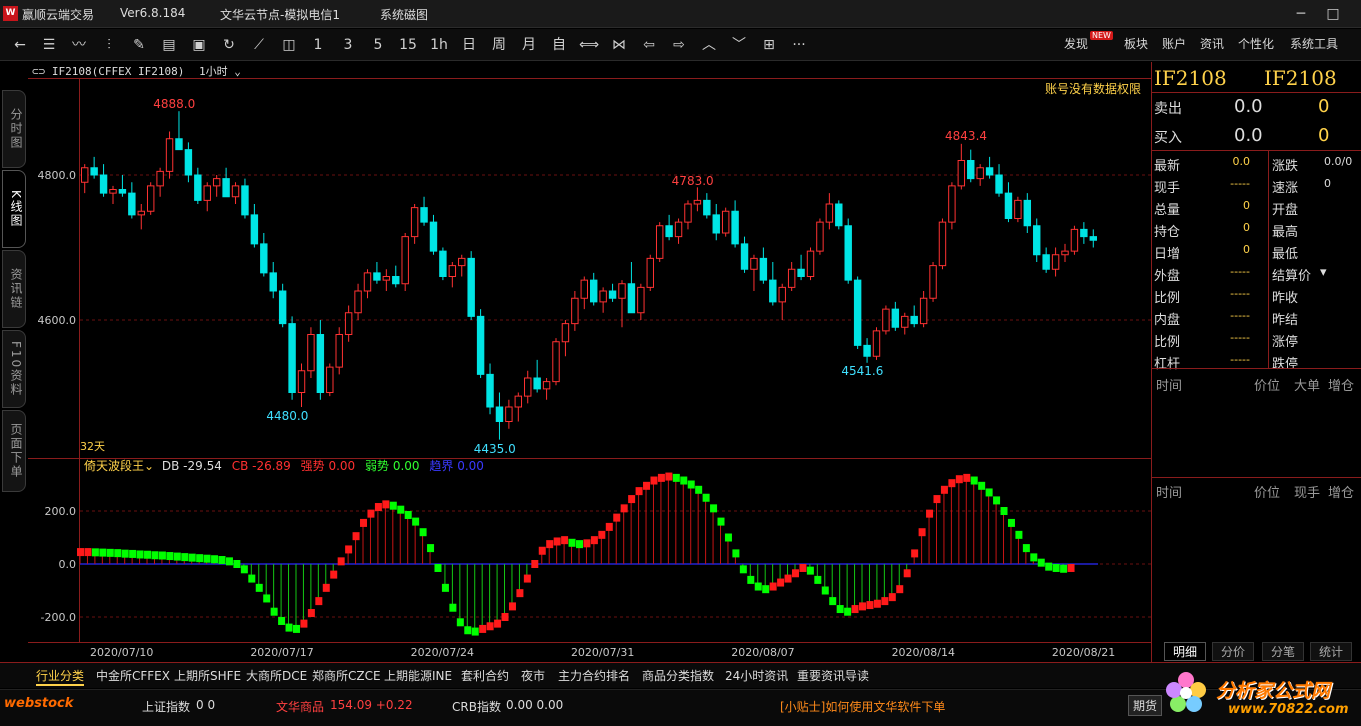 The height and width of the screenshot is (726, 1361). I want to click on period-custom: 自, so click(559, 45).